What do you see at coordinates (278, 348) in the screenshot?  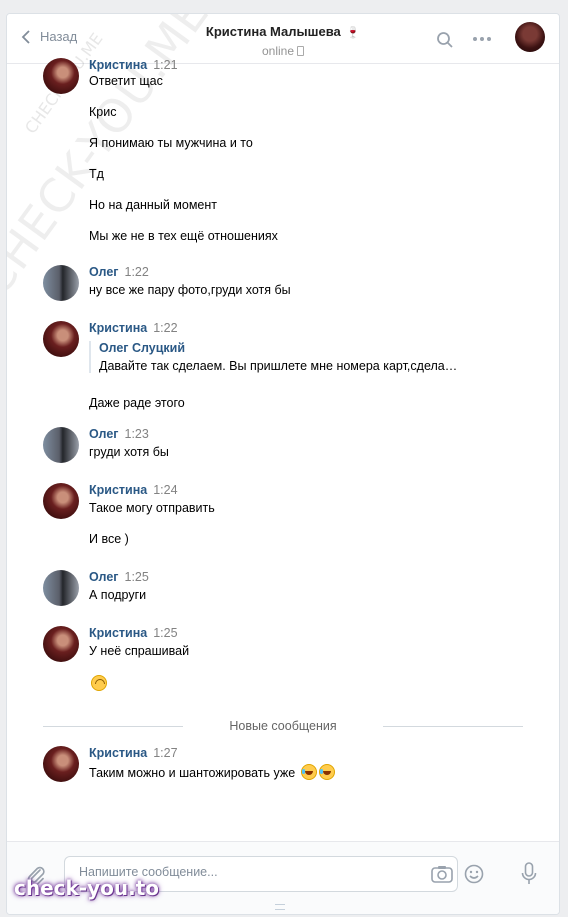 I see `quote-author: Олег Слуцкий` at bounding box center [278, 348].